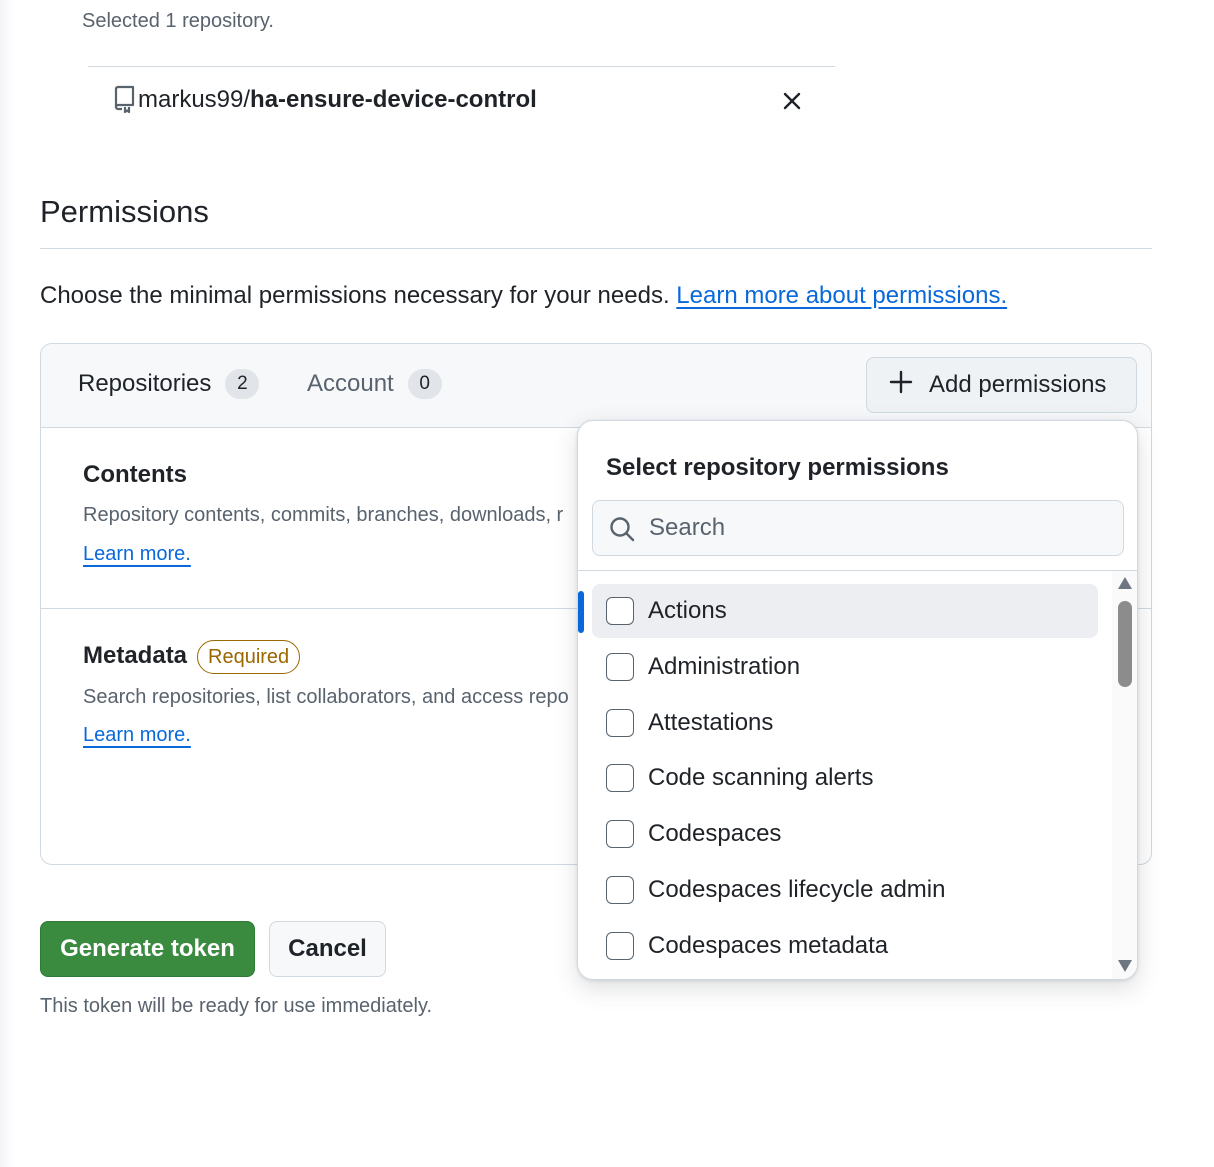 This screenshot has height=1167, width=1214. What do you see at coordinates (797, 889) in the screenshot?
I see `option-label: Codespaces lifecycle admin` at bounding box center [797, 889].